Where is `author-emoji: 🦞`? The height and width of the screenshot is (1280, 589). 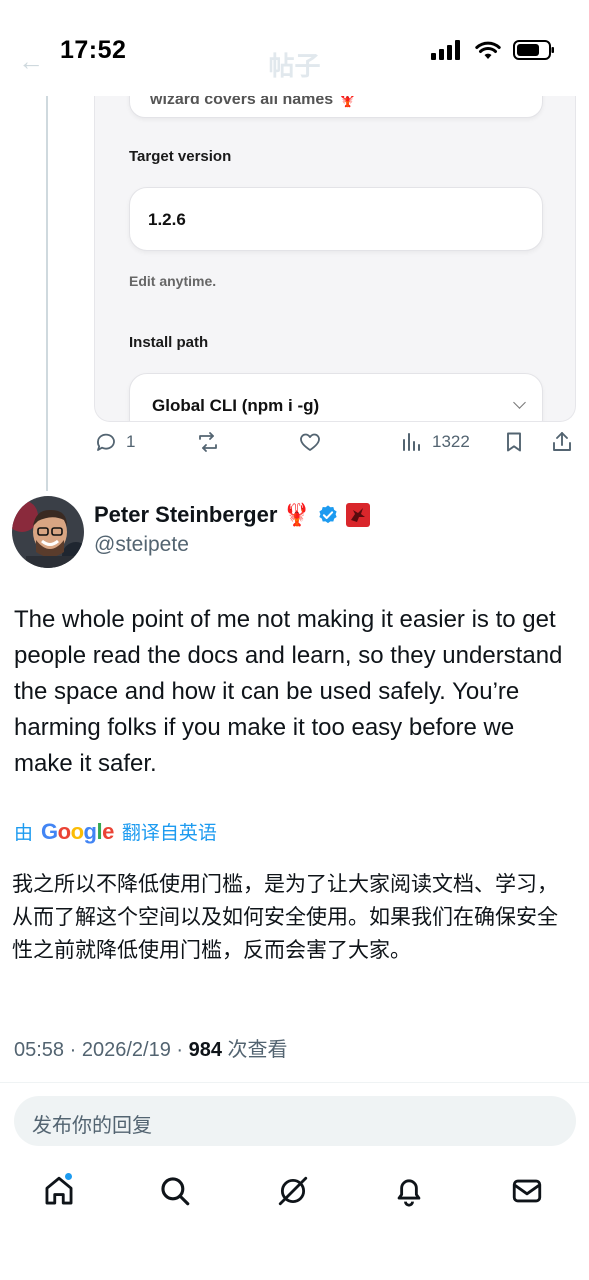
author-emoji: 🦞 is located at coordinates (297, 514).